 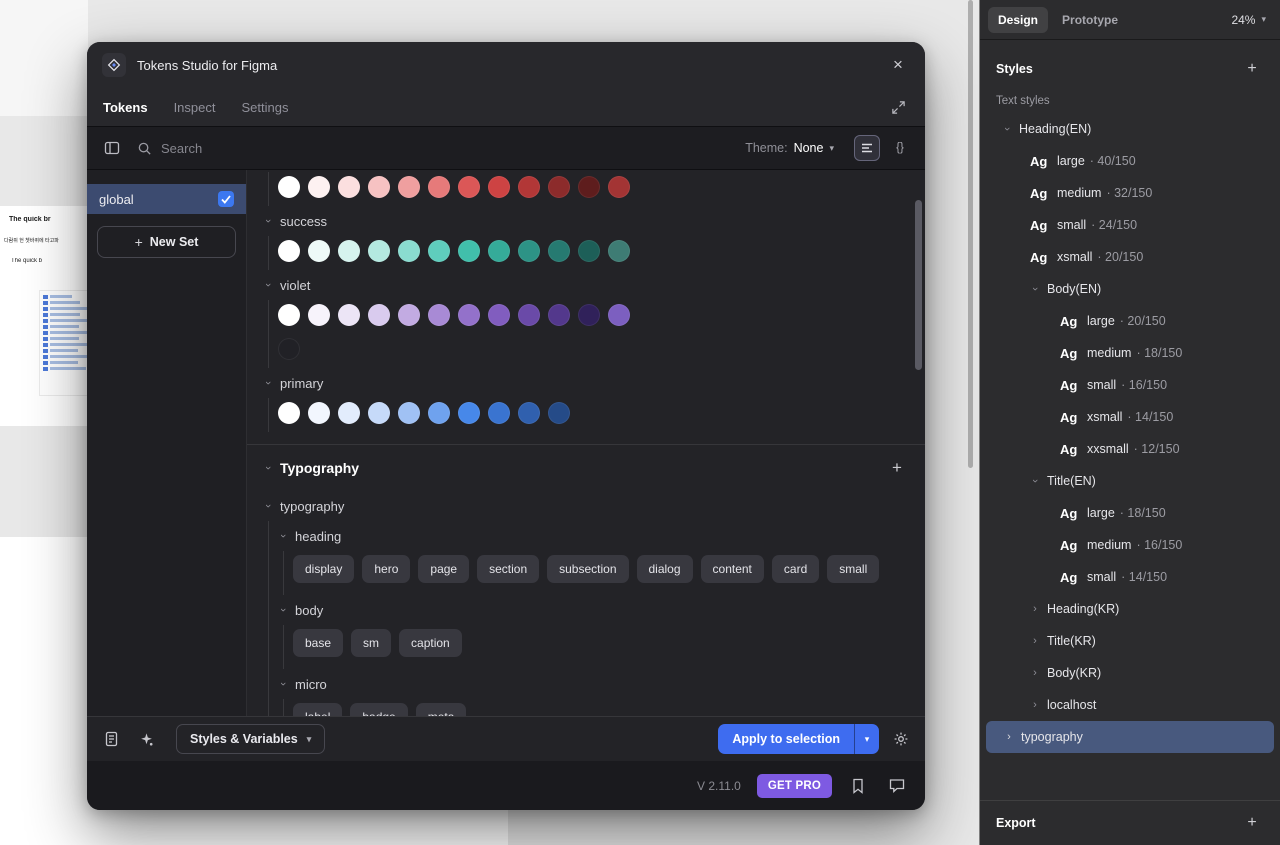 I want to click on token-chip: caption, so click(x=430, y=643).